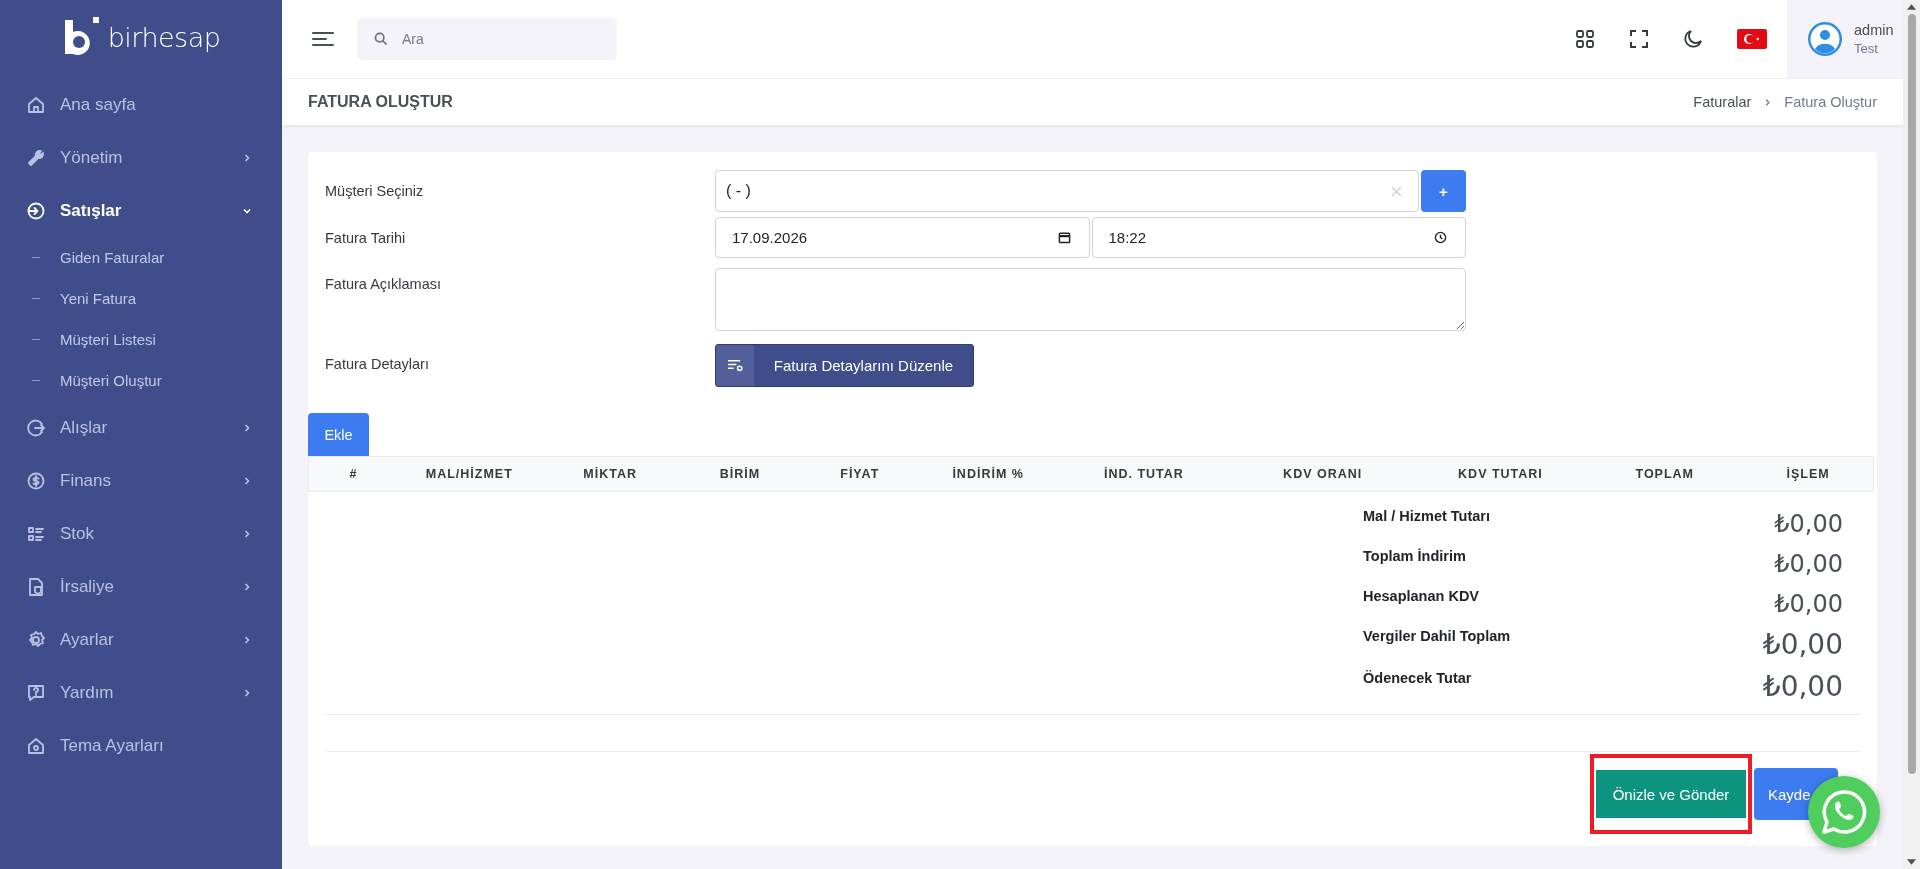  Describe the element at coordinates (338, 434) in the screenshot. I see `add-row-button: Ekle` at that location.